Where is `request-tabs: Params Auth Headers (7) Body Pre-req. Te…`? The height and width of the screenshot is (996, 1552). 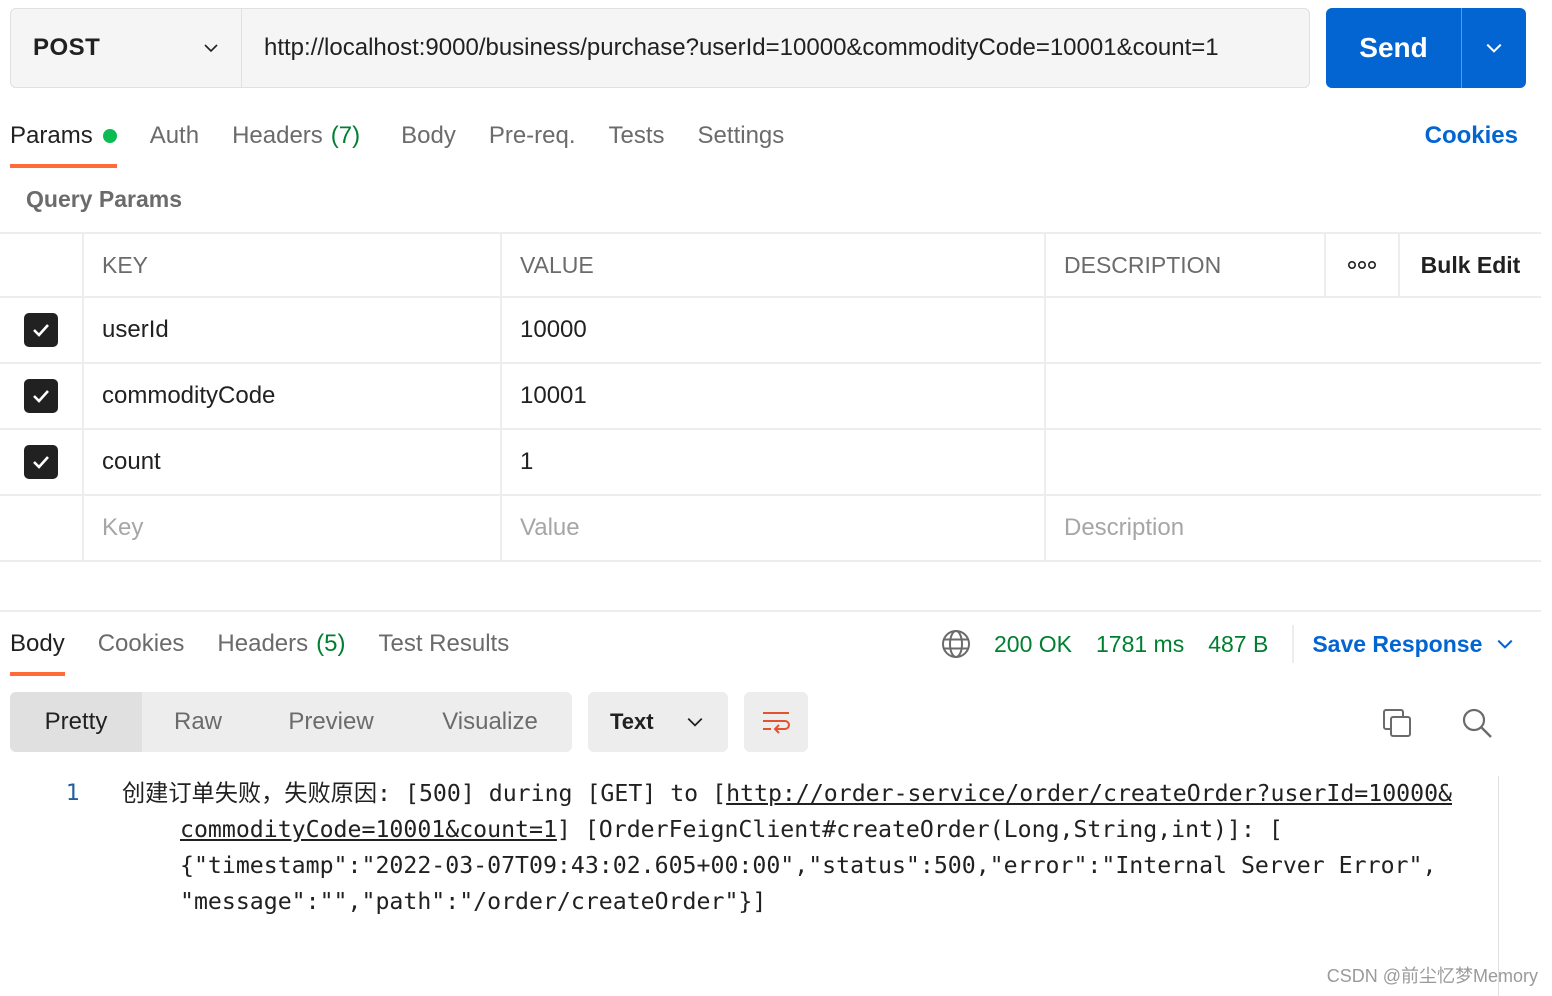 request-tabs: Params Auth Headers (7) Body Pre-req. Te… is located at coordinates (413, 139).